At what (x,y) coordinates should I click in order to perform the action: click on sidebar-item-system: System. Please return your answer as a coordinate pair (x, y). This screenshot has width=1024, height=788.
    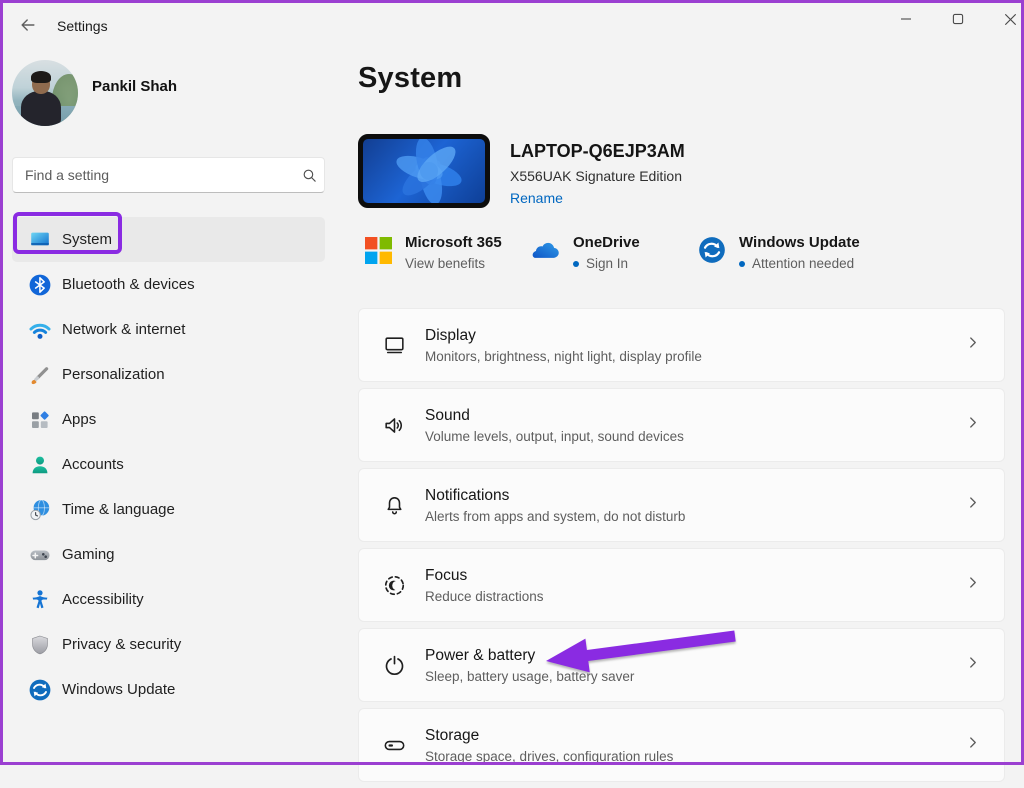
    Looking at the image, I should click on (168, 239).